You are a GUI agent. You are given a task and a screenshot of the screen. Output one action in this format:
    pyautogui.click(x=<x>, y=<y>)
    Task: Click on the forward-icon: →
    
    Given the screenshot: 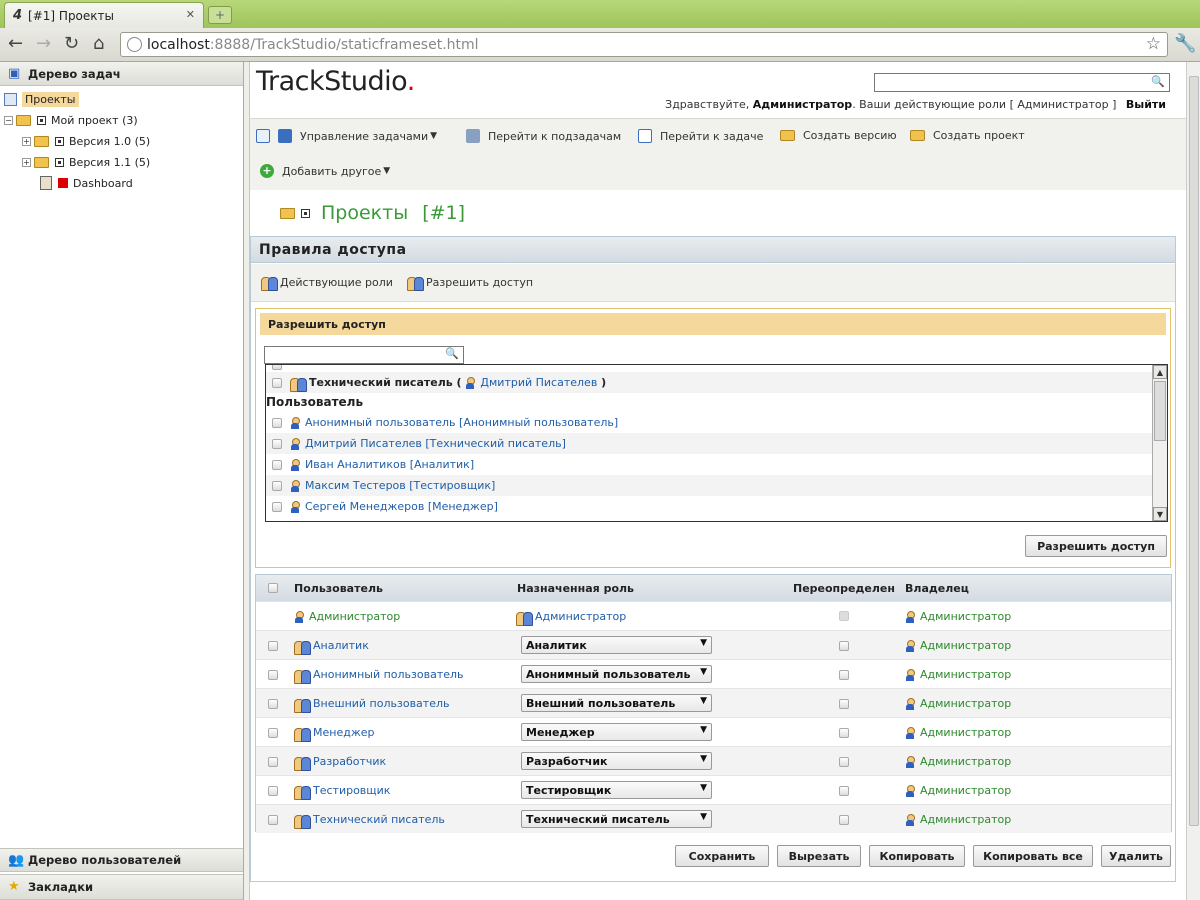 What is the action you would take?
    pyautogui.click(x=43, y=44)
    